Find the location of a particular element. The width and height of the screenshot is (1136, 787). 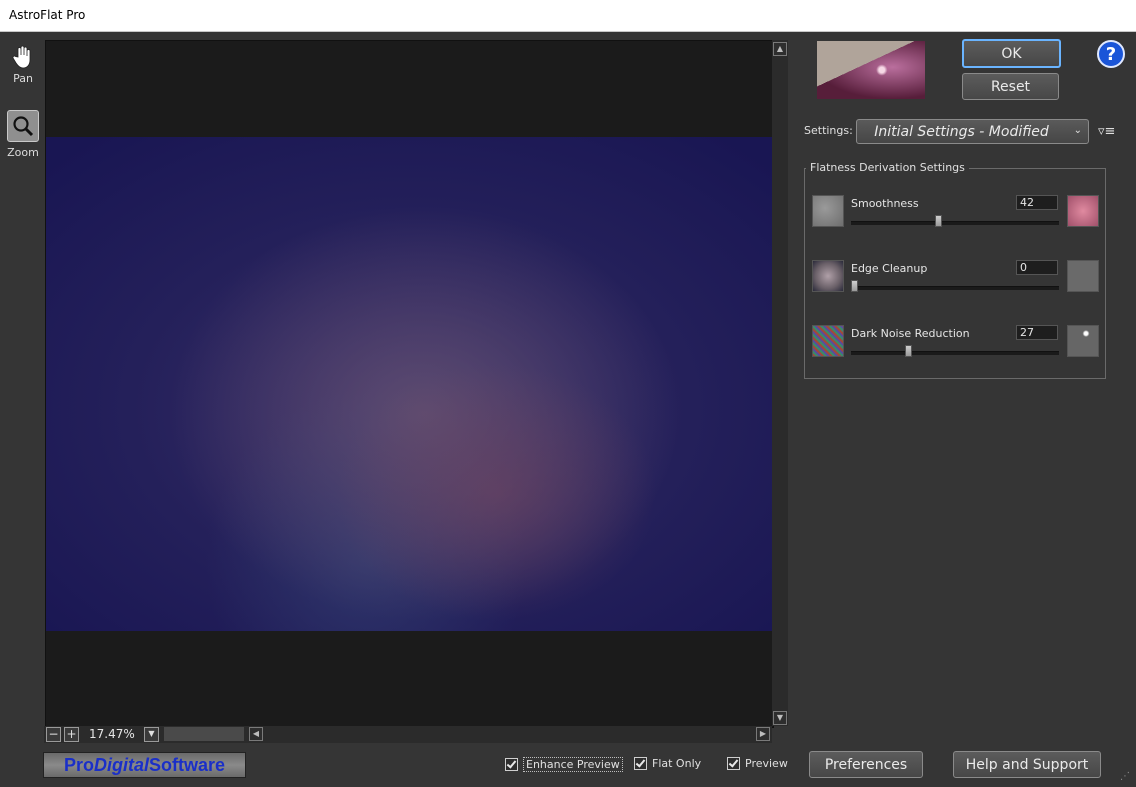

edge-cleanup-slider-track is located at coordinates (955, 288).